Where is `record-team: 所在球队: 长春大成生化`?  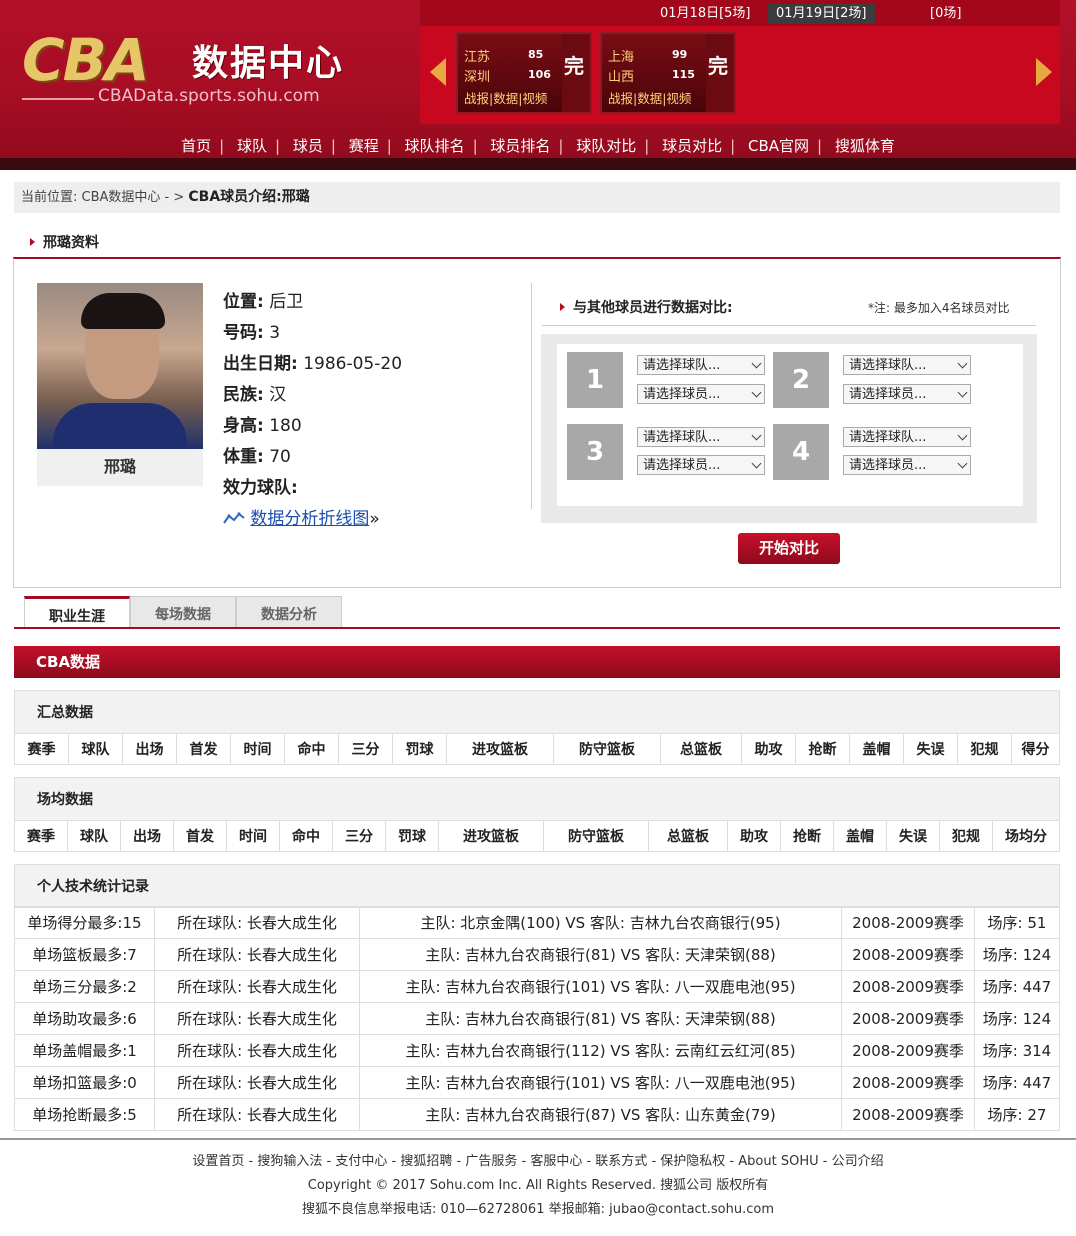 record-team: 所在球队: 长春大成生化 is located at coordinates (257, 1114).